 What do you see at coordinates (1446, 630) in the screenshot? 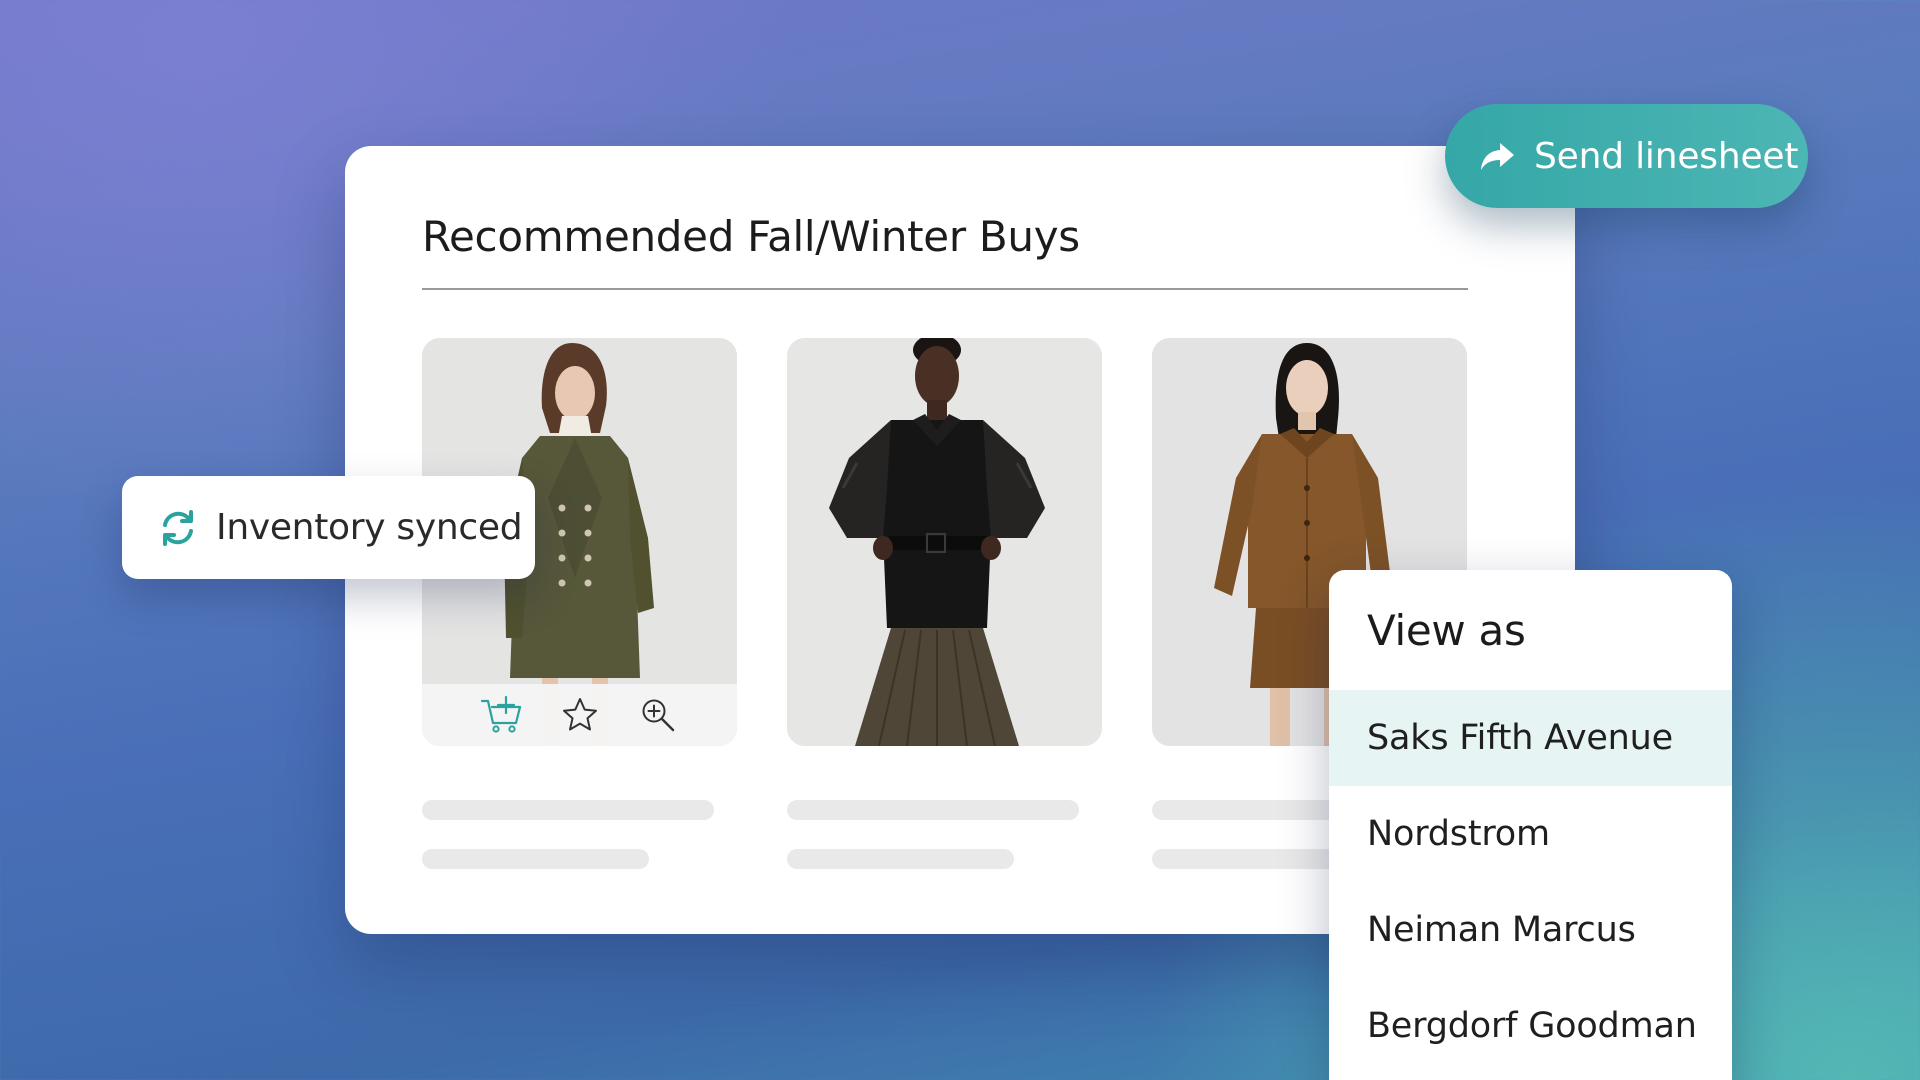
I see `view-as-title: View as` at bounding box center [1446, 630].